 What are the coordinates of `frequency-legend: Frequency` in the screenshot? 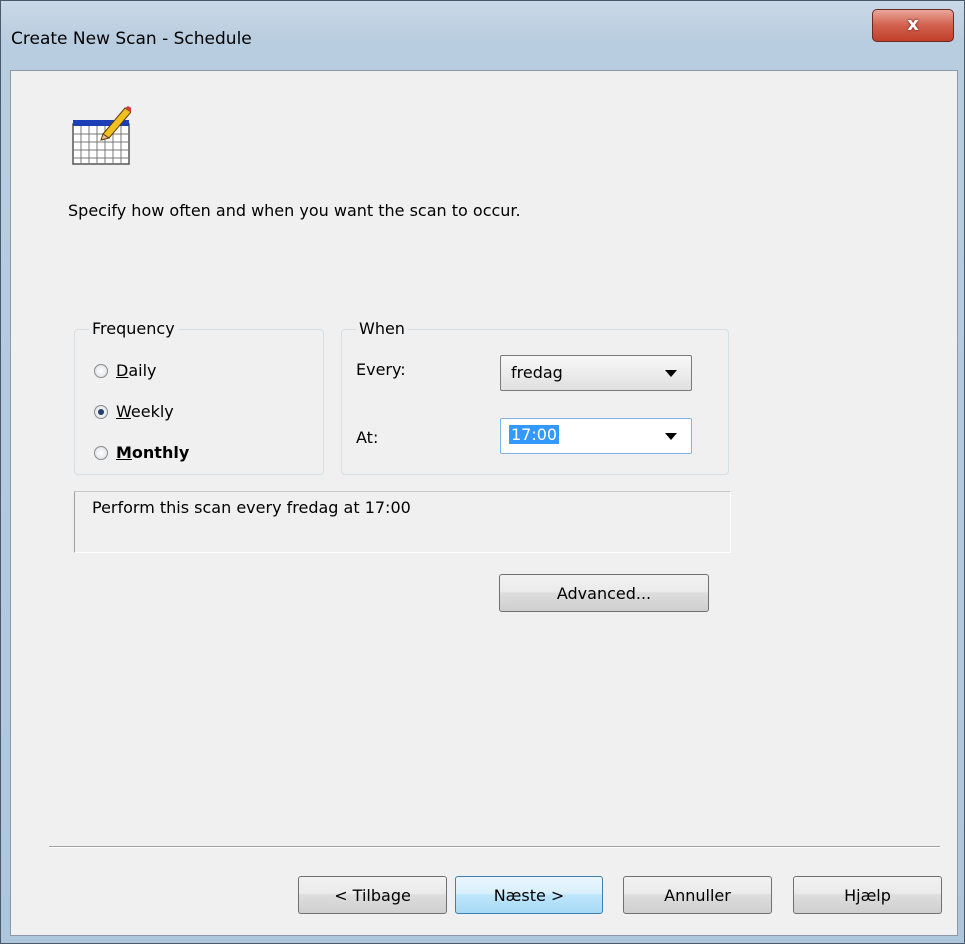 It's located at (133, 328).